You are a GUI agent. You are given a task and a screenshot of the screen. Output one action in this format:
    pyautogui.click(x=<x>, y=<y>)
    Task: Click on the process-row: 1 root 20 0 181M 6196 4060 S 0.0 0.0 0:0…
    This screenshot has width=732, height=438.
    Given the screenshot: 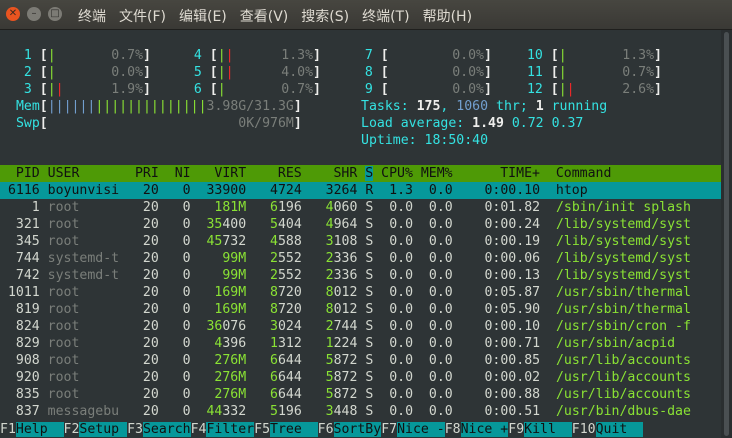 What is the action you would take?
    pyautogui.click(x=345, y=207)
    